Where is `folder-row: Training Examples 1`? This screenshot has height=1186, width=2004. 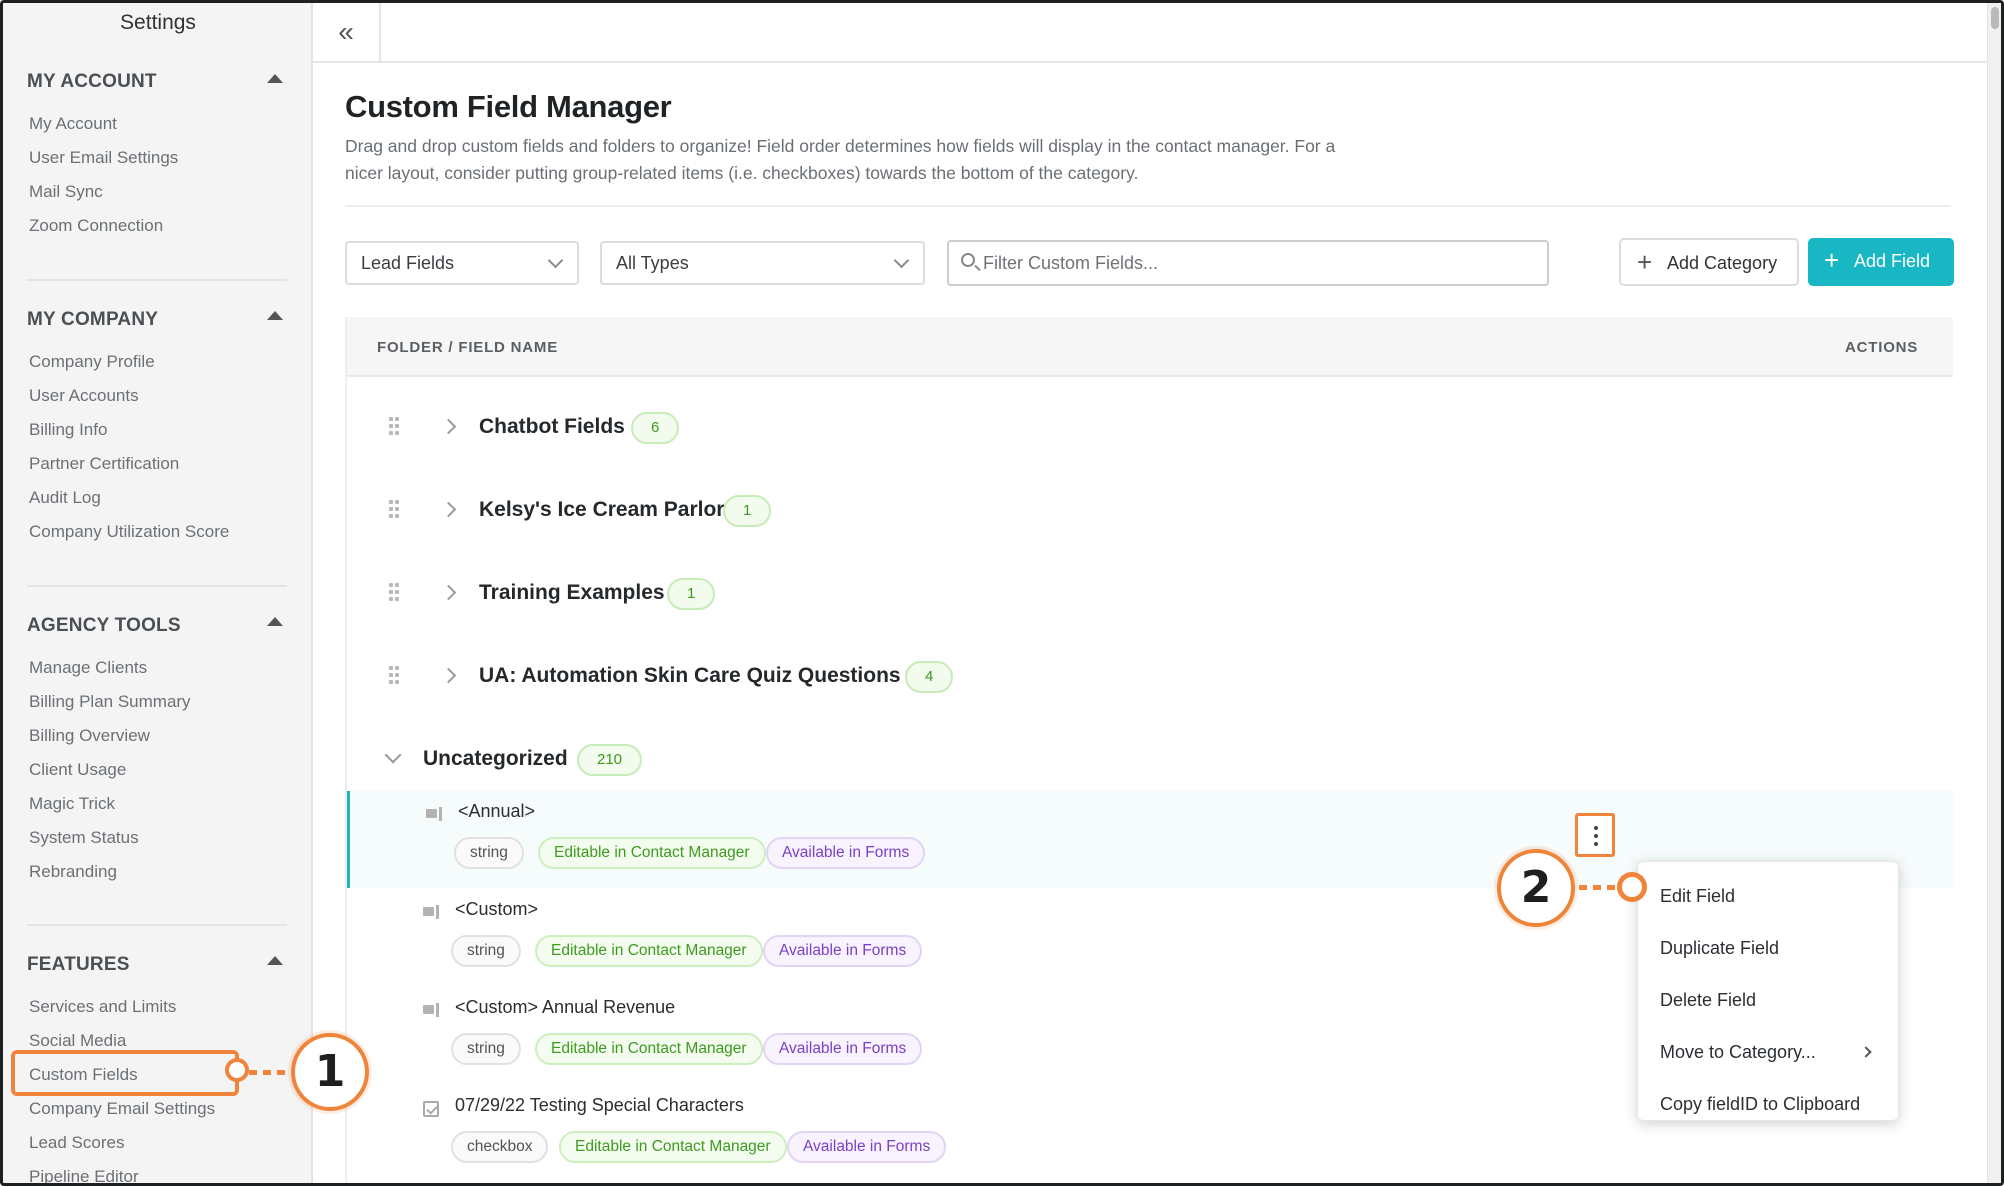
folder-row: Training Examples 1 is located at coordinates (1150, 593).